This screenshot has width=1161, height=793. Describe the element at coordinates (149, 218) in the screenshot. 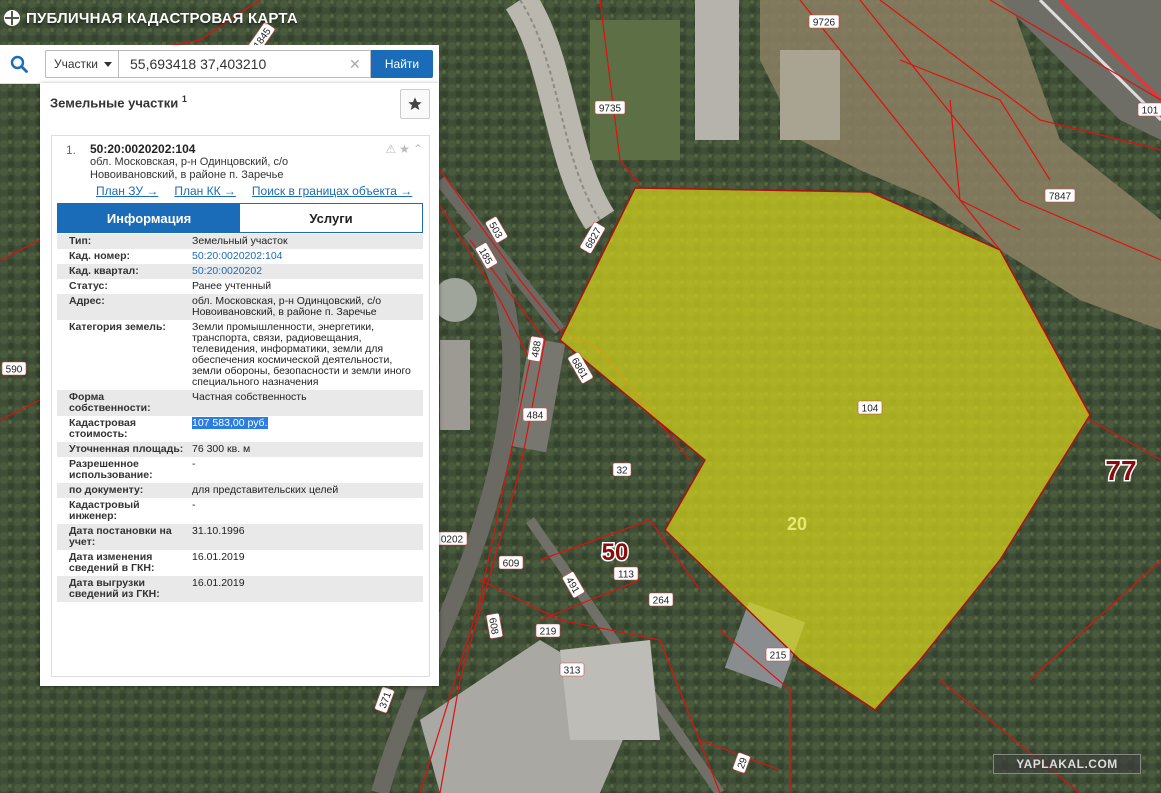

I see `tab-information: Информация` at that location.